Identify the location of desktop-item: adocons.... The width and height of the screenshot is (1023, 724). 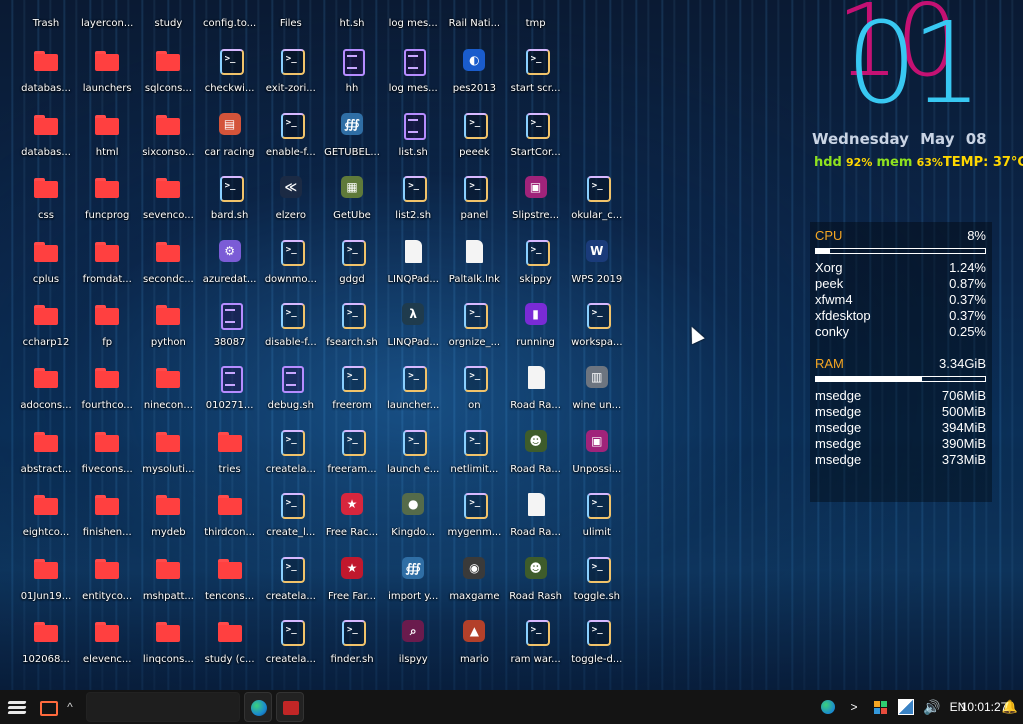
(46, 393).